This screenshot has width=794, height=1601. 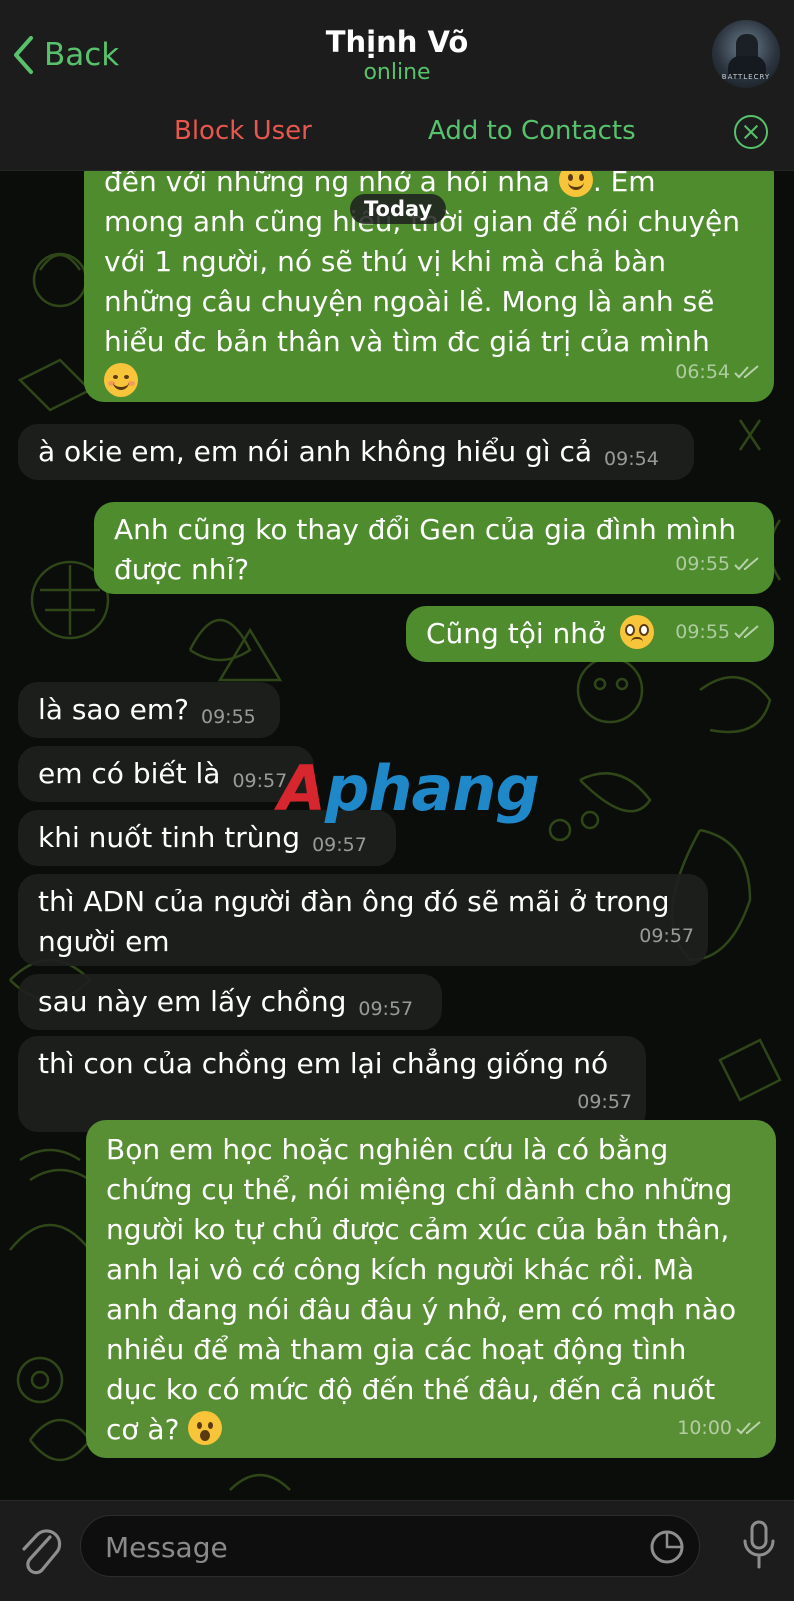 I want to click on message-time: 10:00, so click(x=704, y=1428).